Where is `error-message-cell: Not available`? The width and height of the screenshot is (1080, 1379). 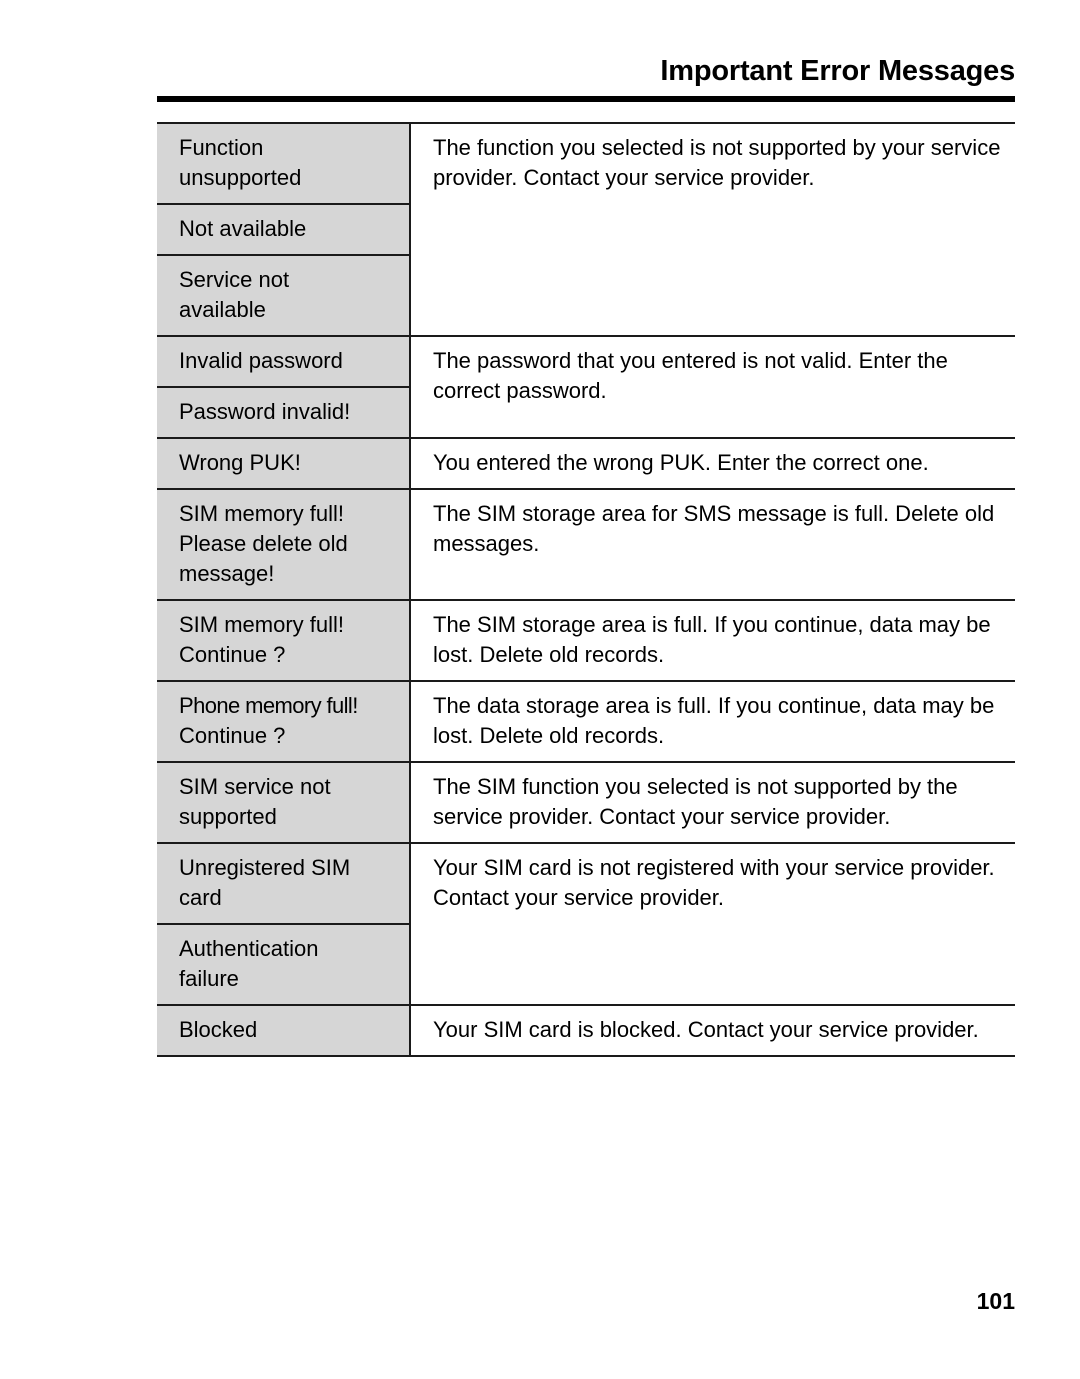 error-message-cell: Not available is located at coordinates (284, 229).